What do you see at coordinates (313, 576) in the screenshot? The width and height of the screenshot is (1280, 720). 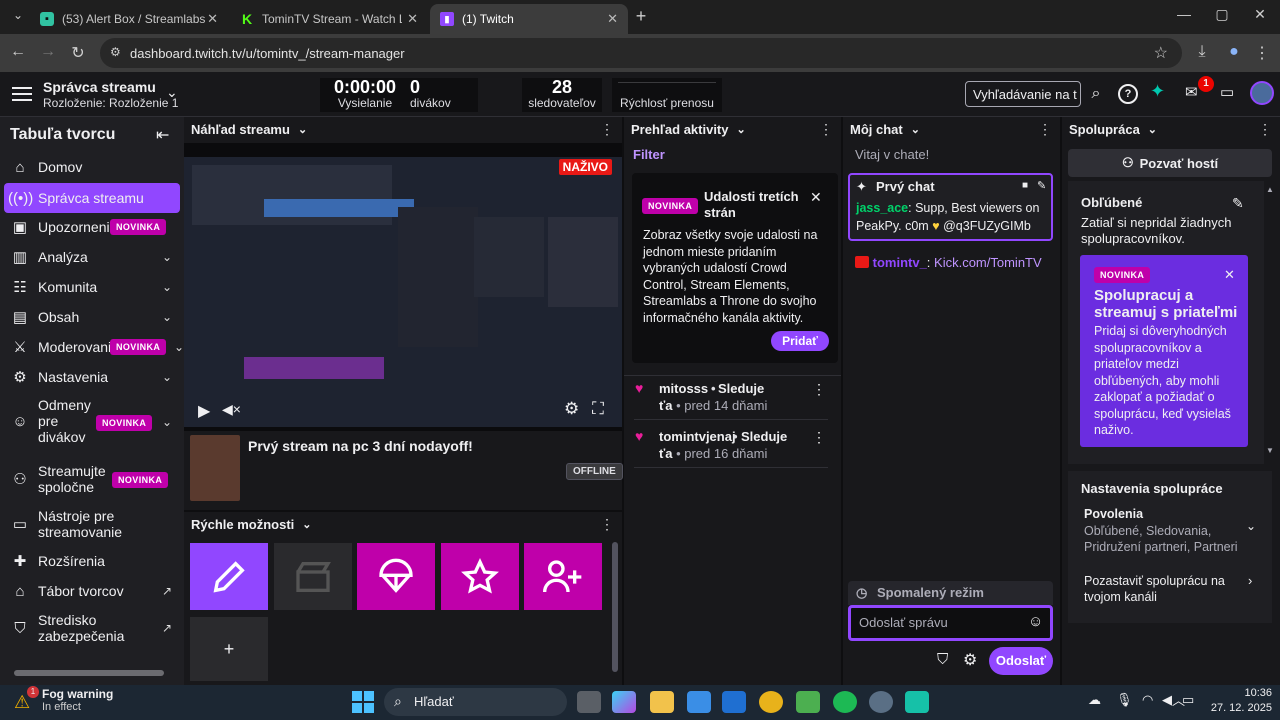 I see `clip-button` at bounding box center [313, 576].